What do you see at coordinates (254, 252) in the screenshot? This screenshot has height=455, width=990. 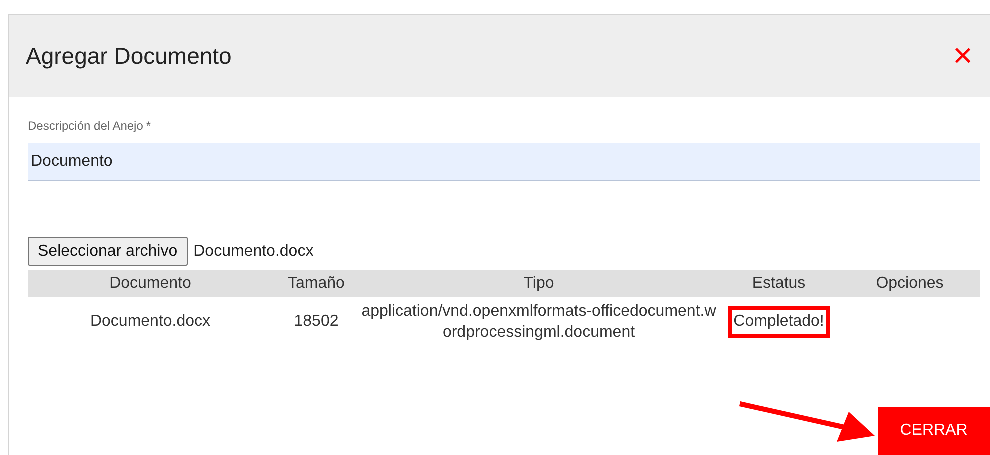 I see `file-name: Documento.docx` at bounding box center [254, 252].